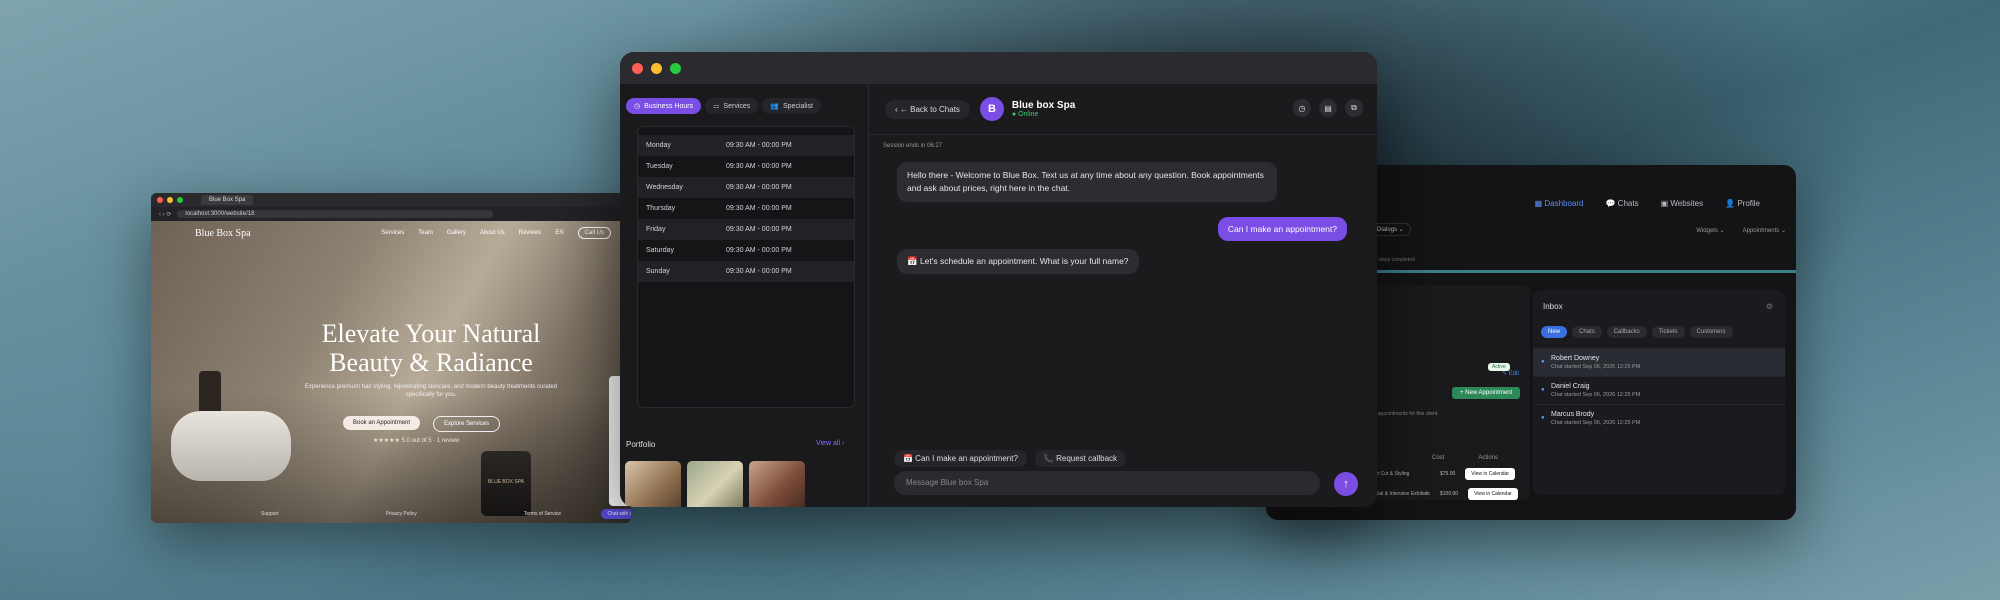 The height and width of the screenshot is (600, 2000). What do you see at coordinates (1769, 306) in the screenshot?
I see `gear-icon: ⚙` at bounding box center [1769, 306].